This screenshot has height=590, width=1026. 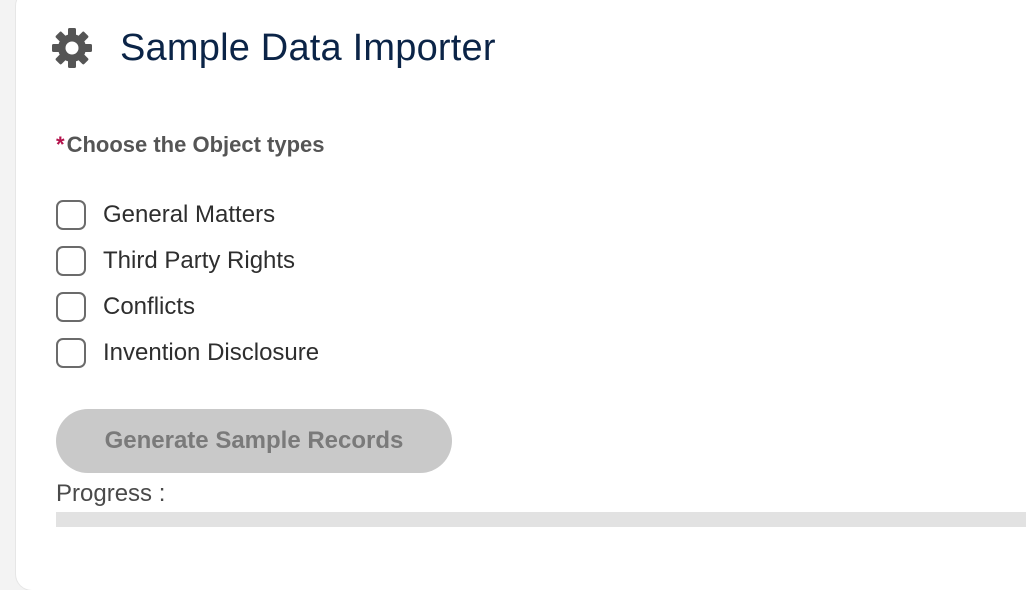 I want to click on page-header: Sample Data Importer, so click(x=273, y=48).